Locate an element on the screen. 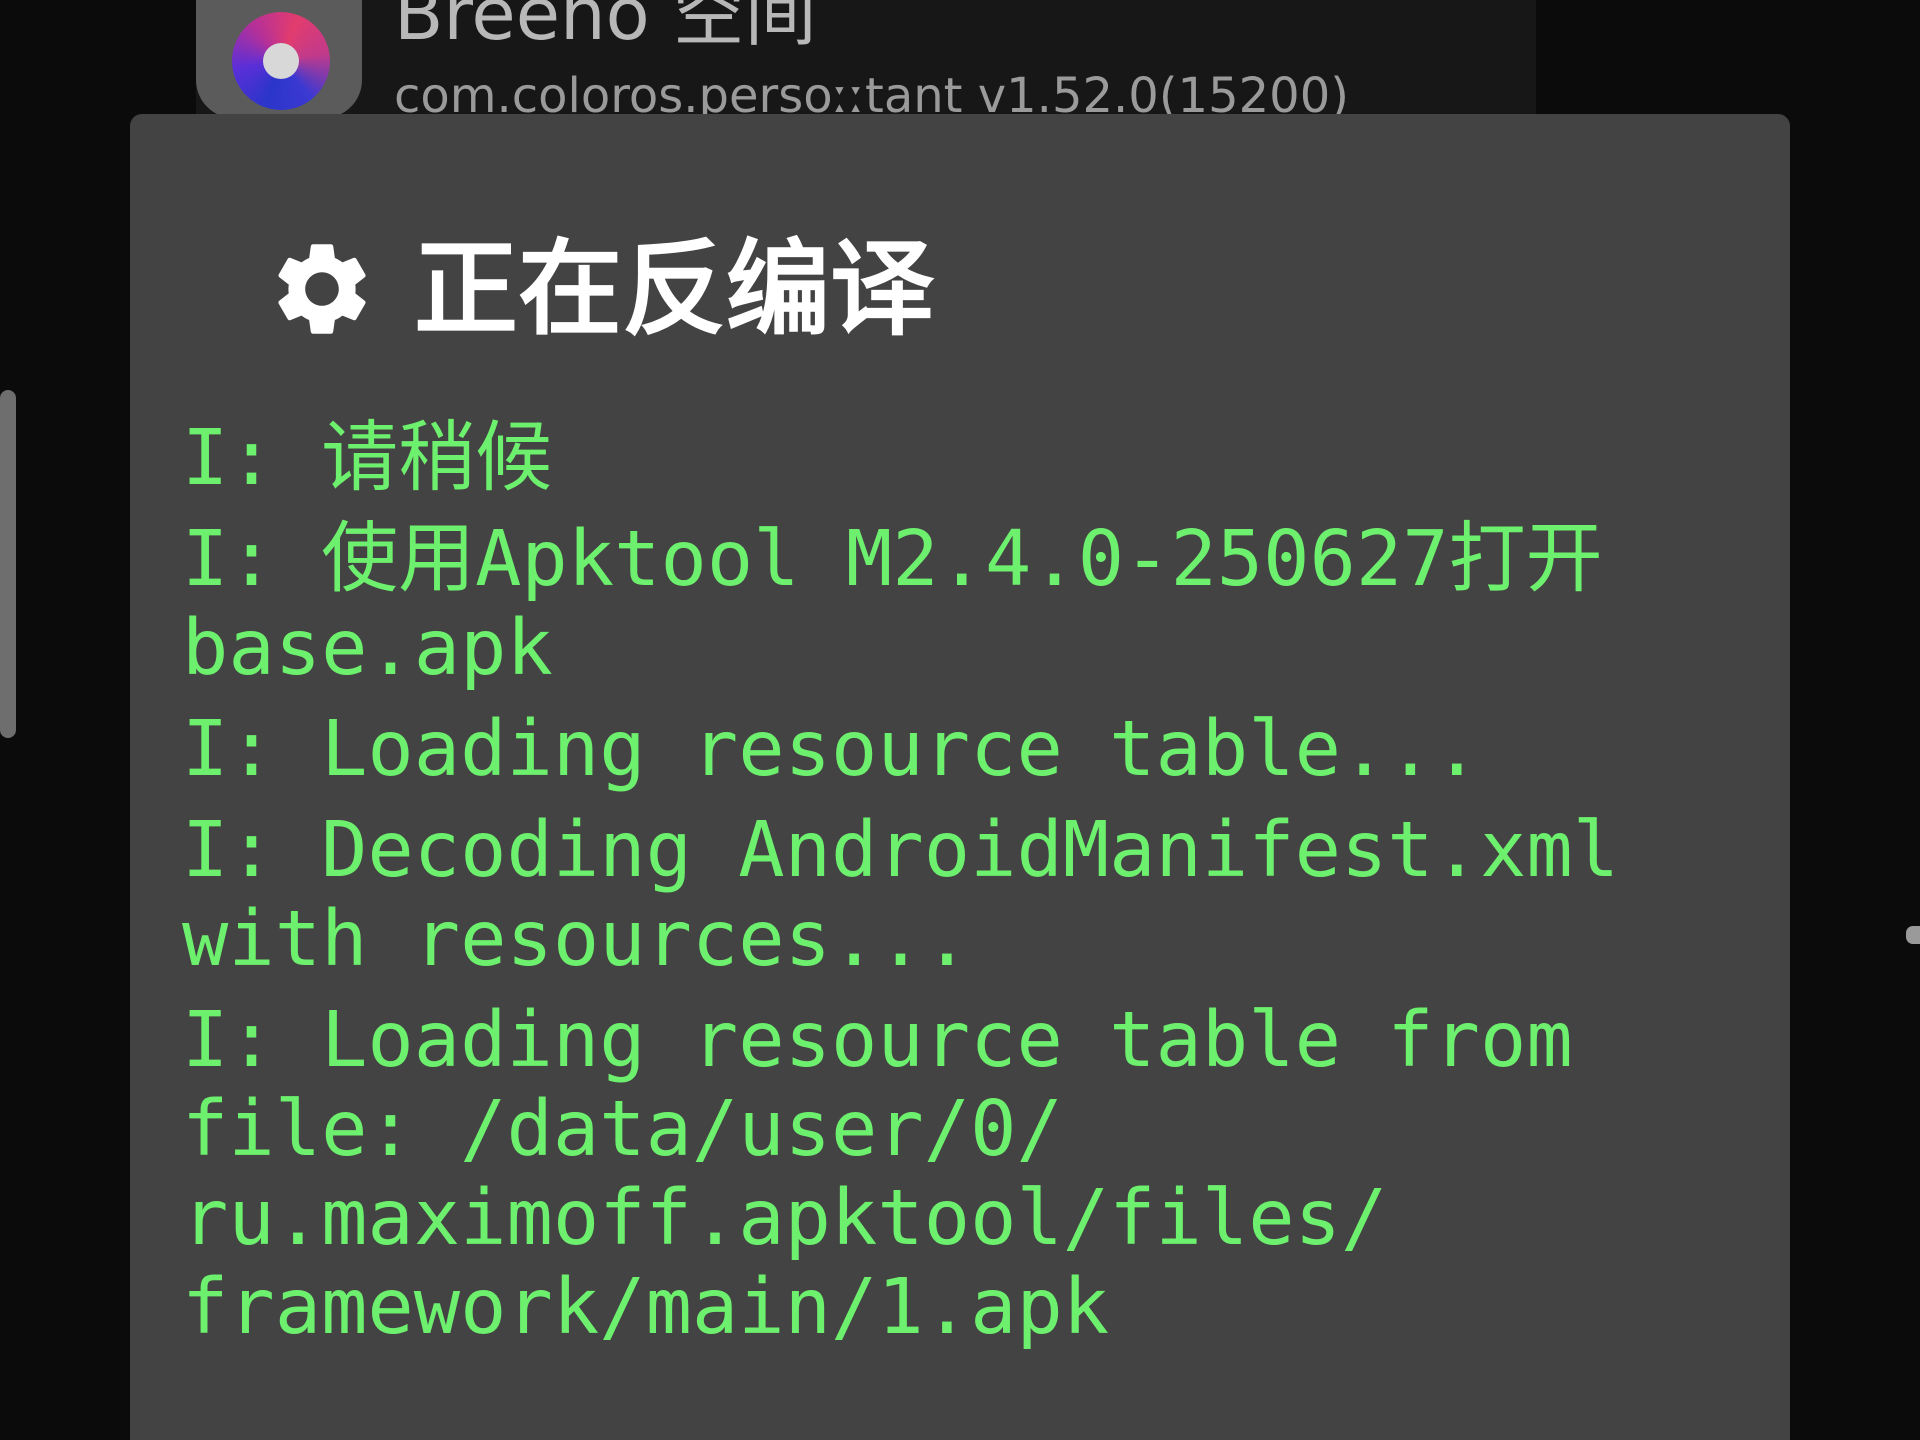 This screenshot has height=1440, width=1920. edge-handle is located at coordinates (1913, 935).